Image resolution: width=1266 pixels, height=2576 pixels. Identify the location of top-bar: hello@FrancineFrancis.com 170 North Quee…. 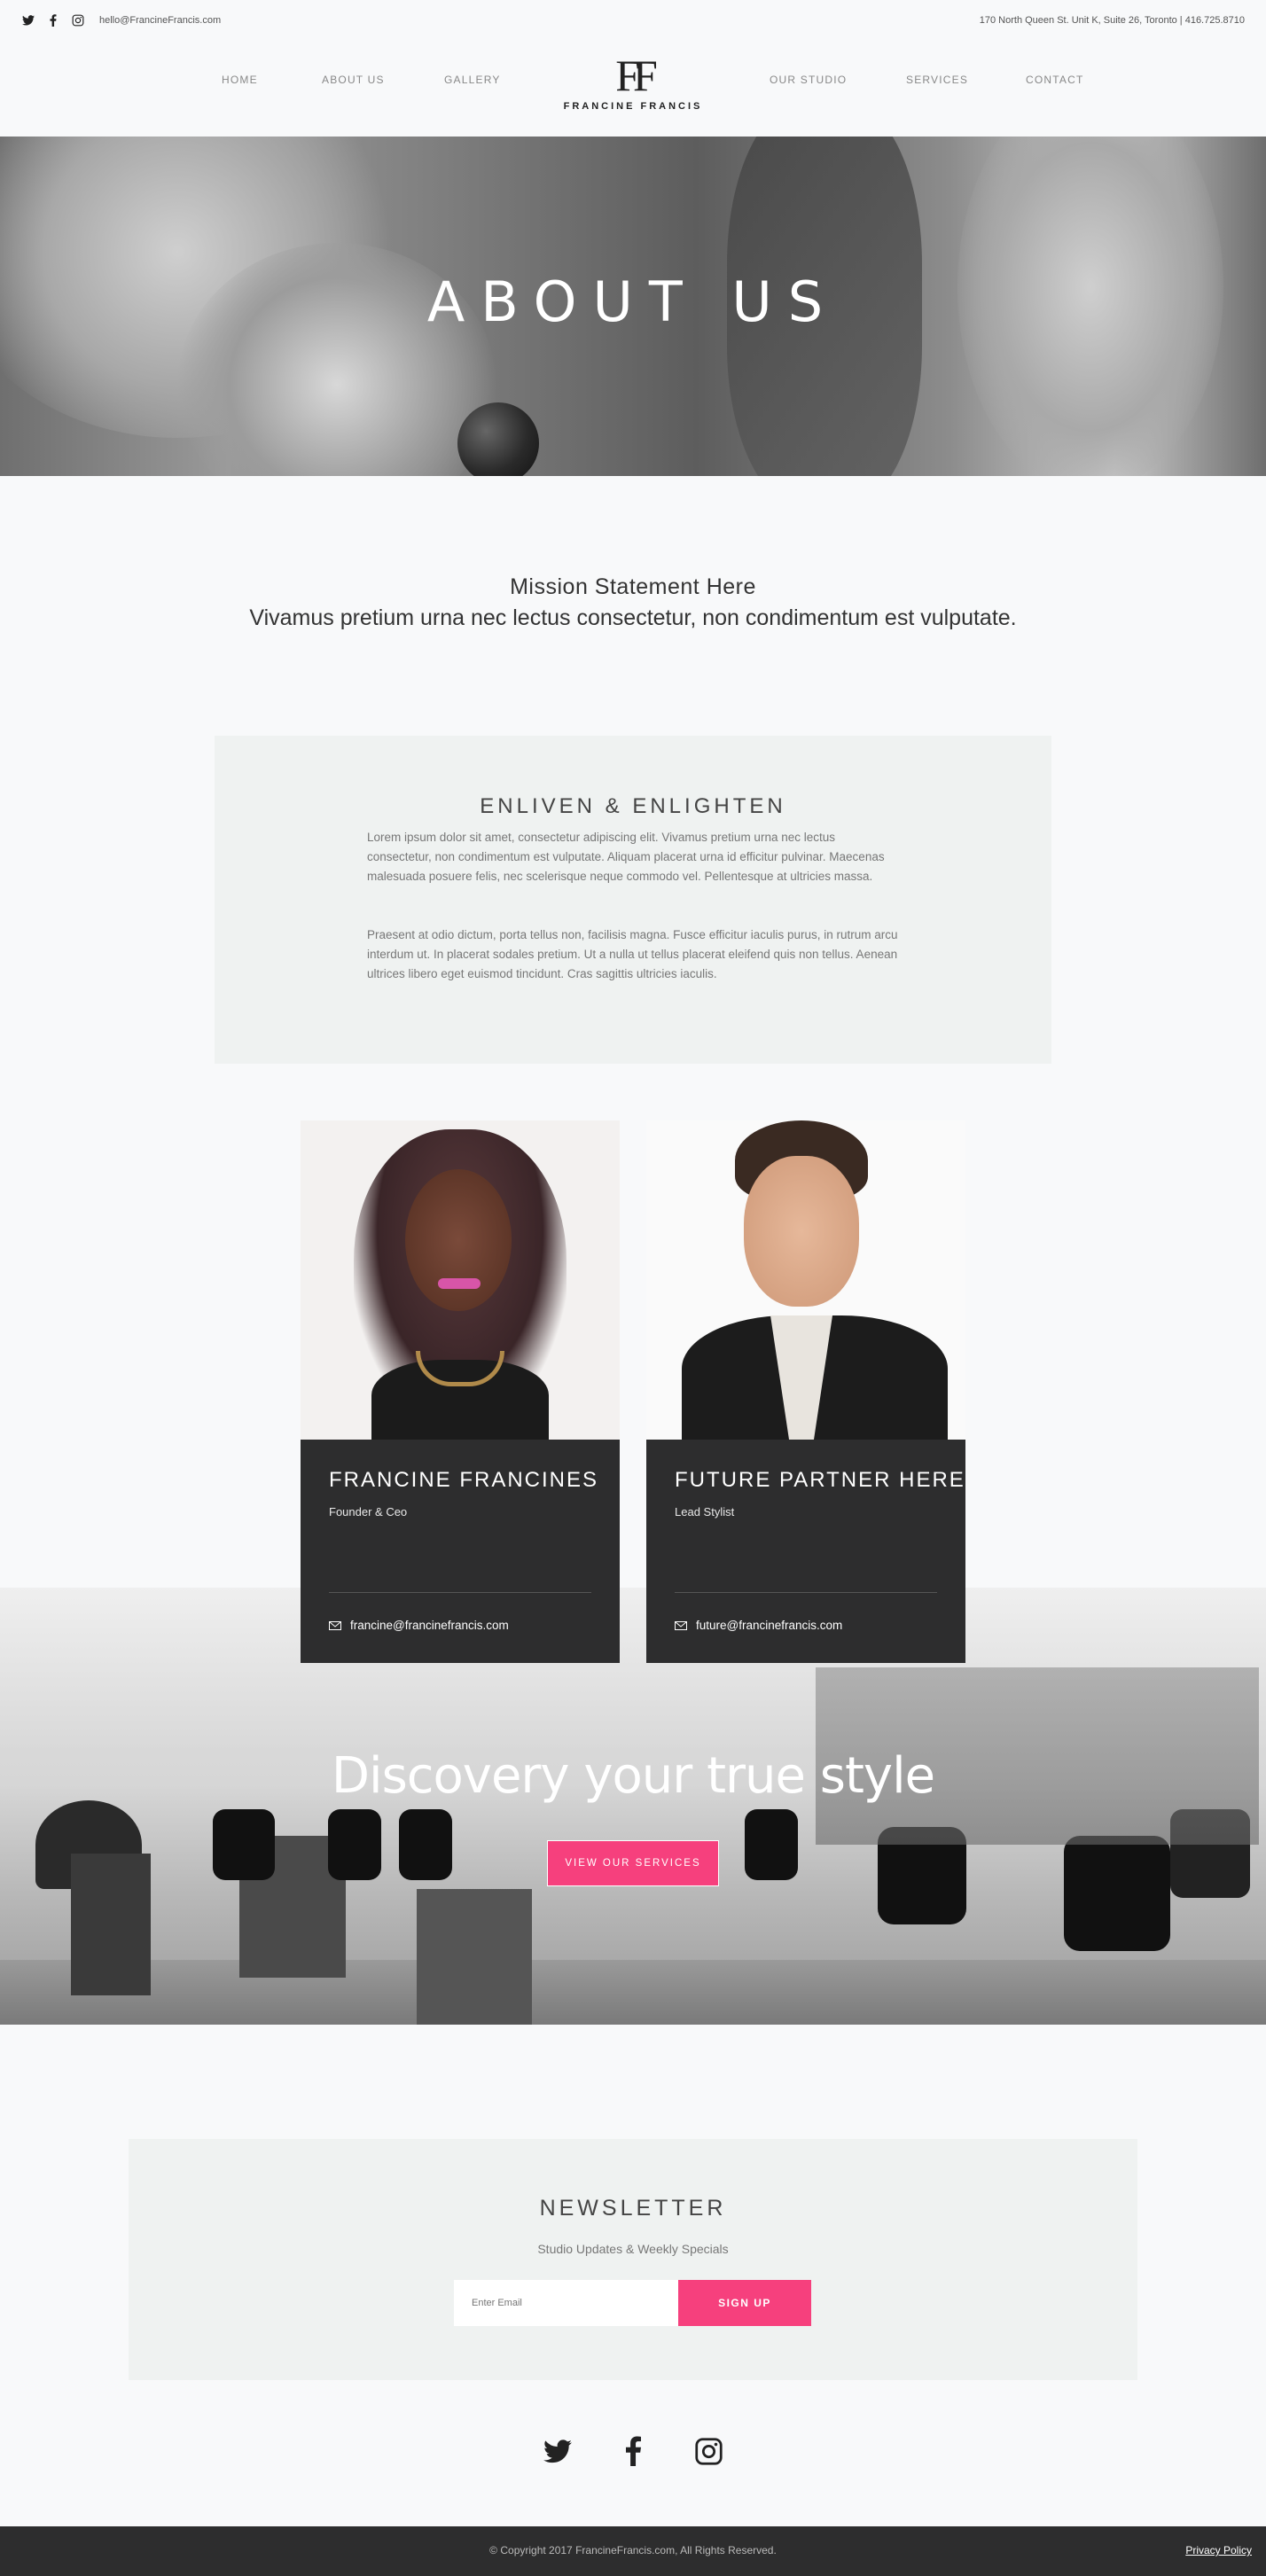
(633, 20).